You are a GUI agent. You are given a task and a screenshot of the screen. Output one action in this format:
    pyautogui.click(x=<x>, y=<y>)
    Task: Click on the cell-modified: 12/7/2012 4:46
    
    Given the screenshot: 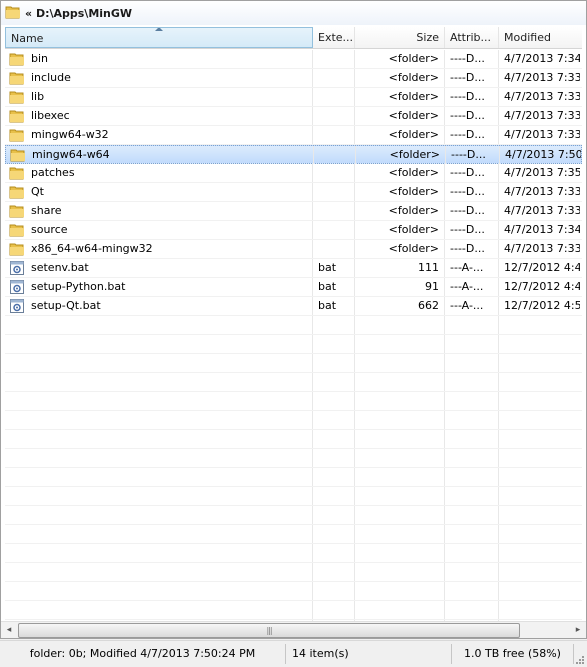 What is the action you would take?
    pyautogui.click(x=542, y=286)
    